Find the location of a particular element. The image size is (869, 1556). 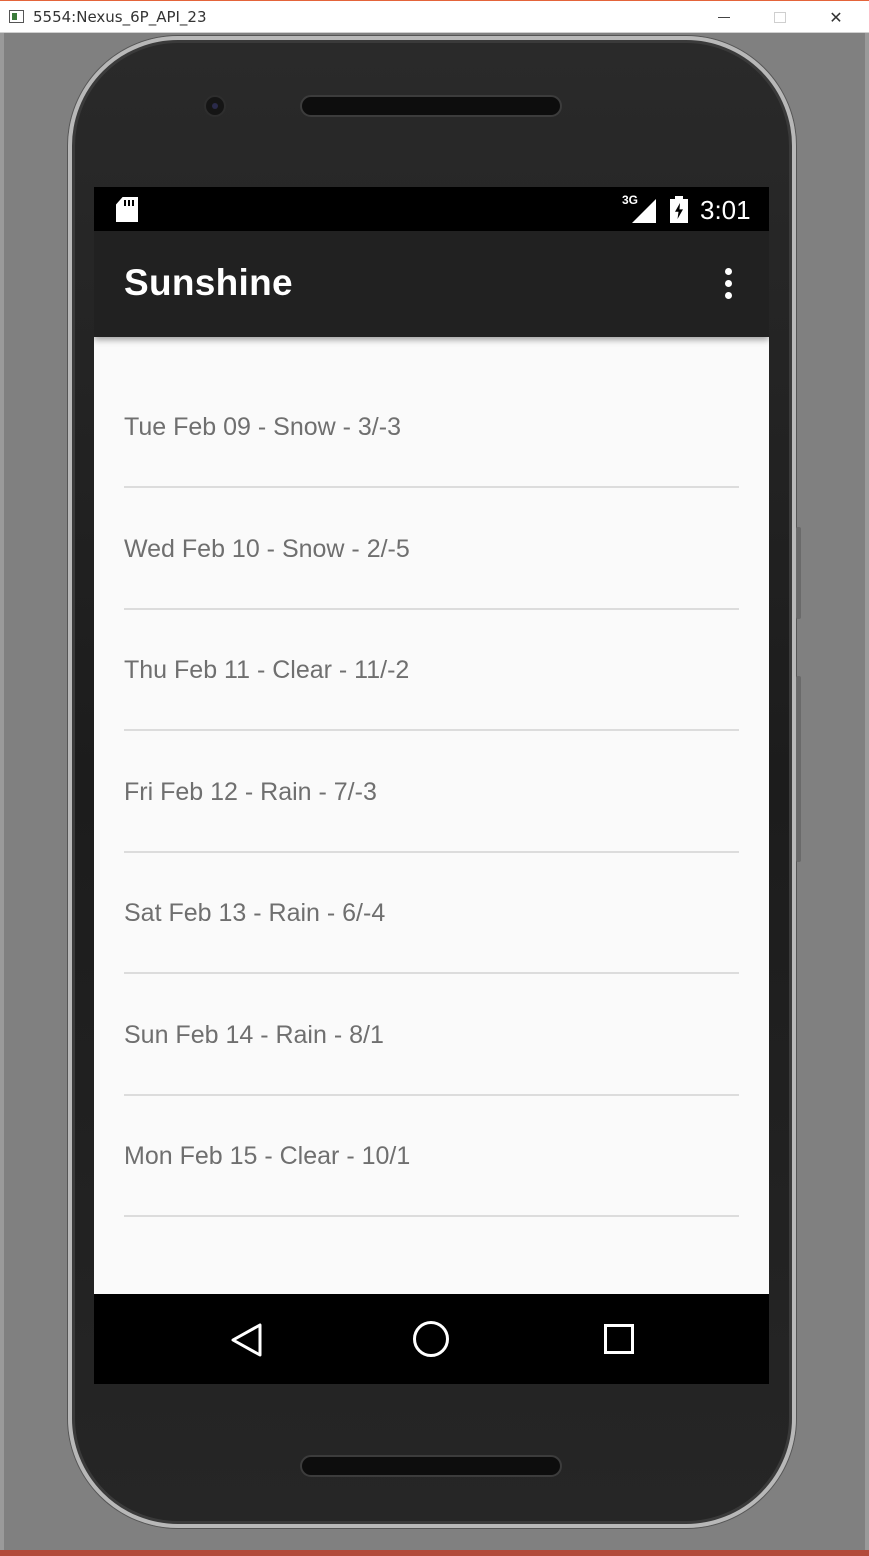

top-speaker-grille is located at coordinates (431, 106).